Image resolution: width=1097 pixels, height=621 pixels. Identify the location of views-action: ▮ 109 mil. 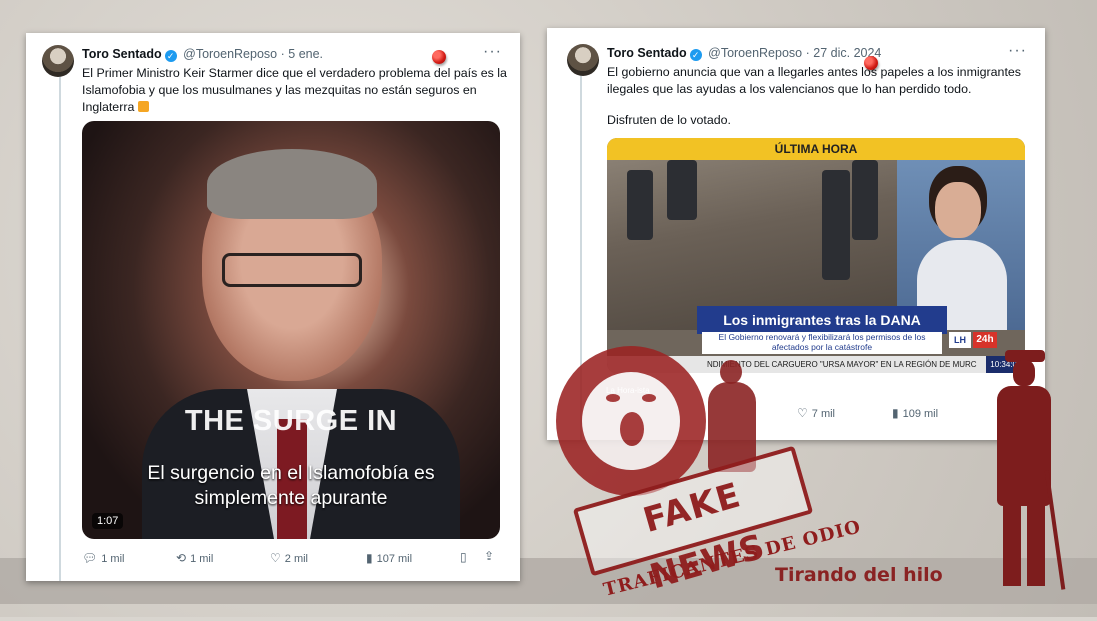
(915, 413).